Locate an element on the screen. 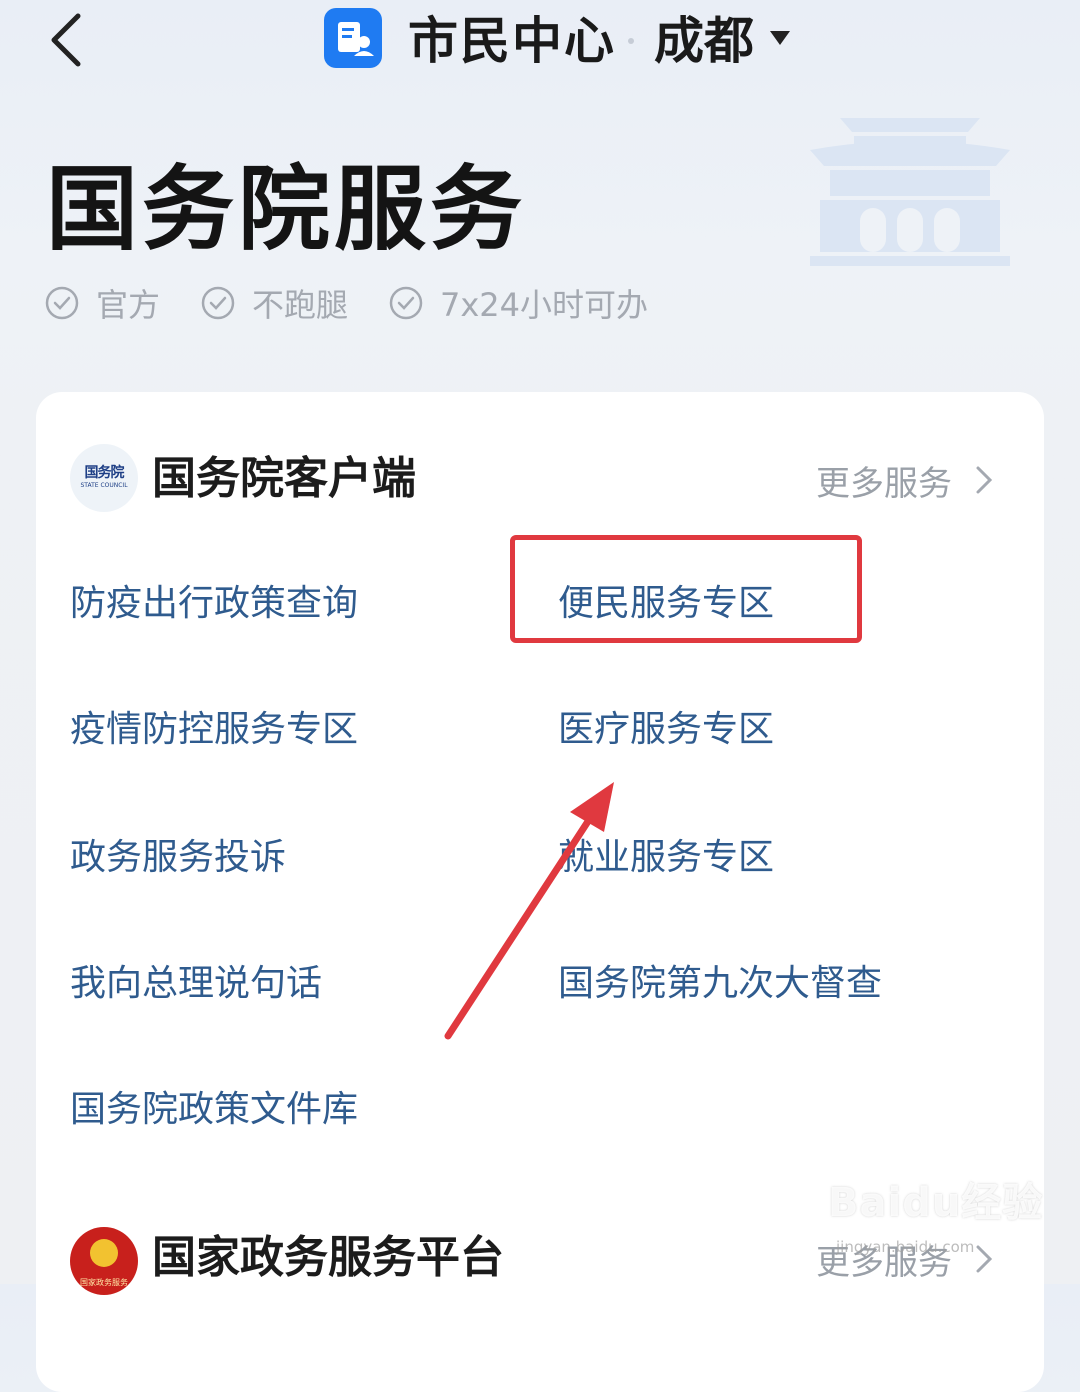  title-separator-dot is located at coordinates (631, 41).